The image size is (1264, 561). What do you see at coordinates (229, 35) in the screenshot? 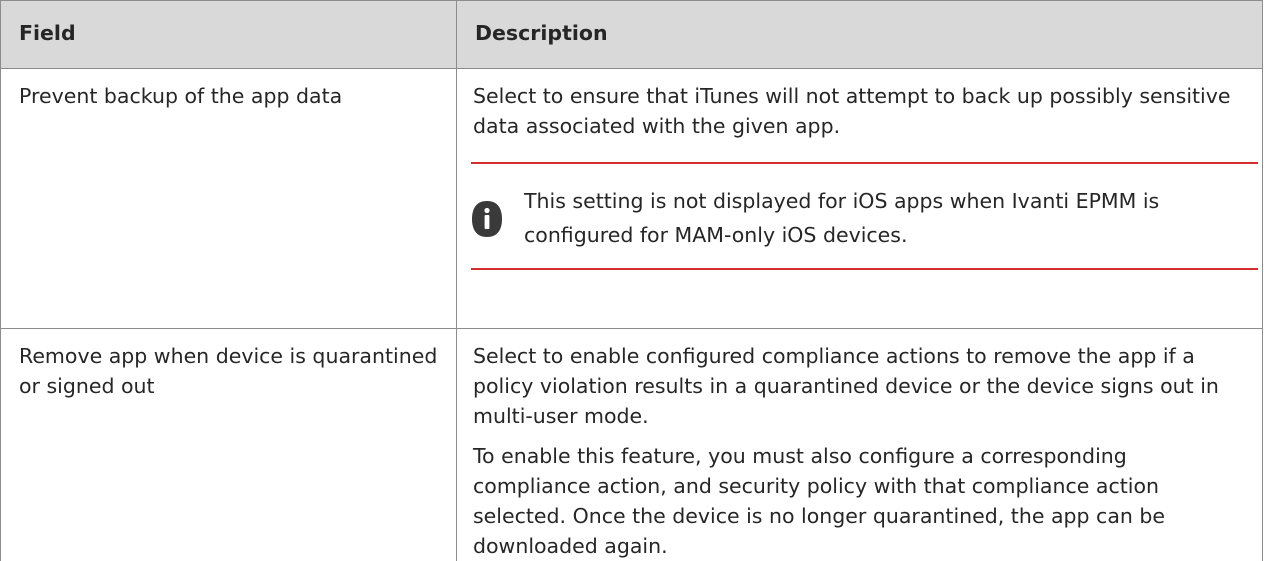
I see `column-header-field: Field` at bounding box center [229, 35].